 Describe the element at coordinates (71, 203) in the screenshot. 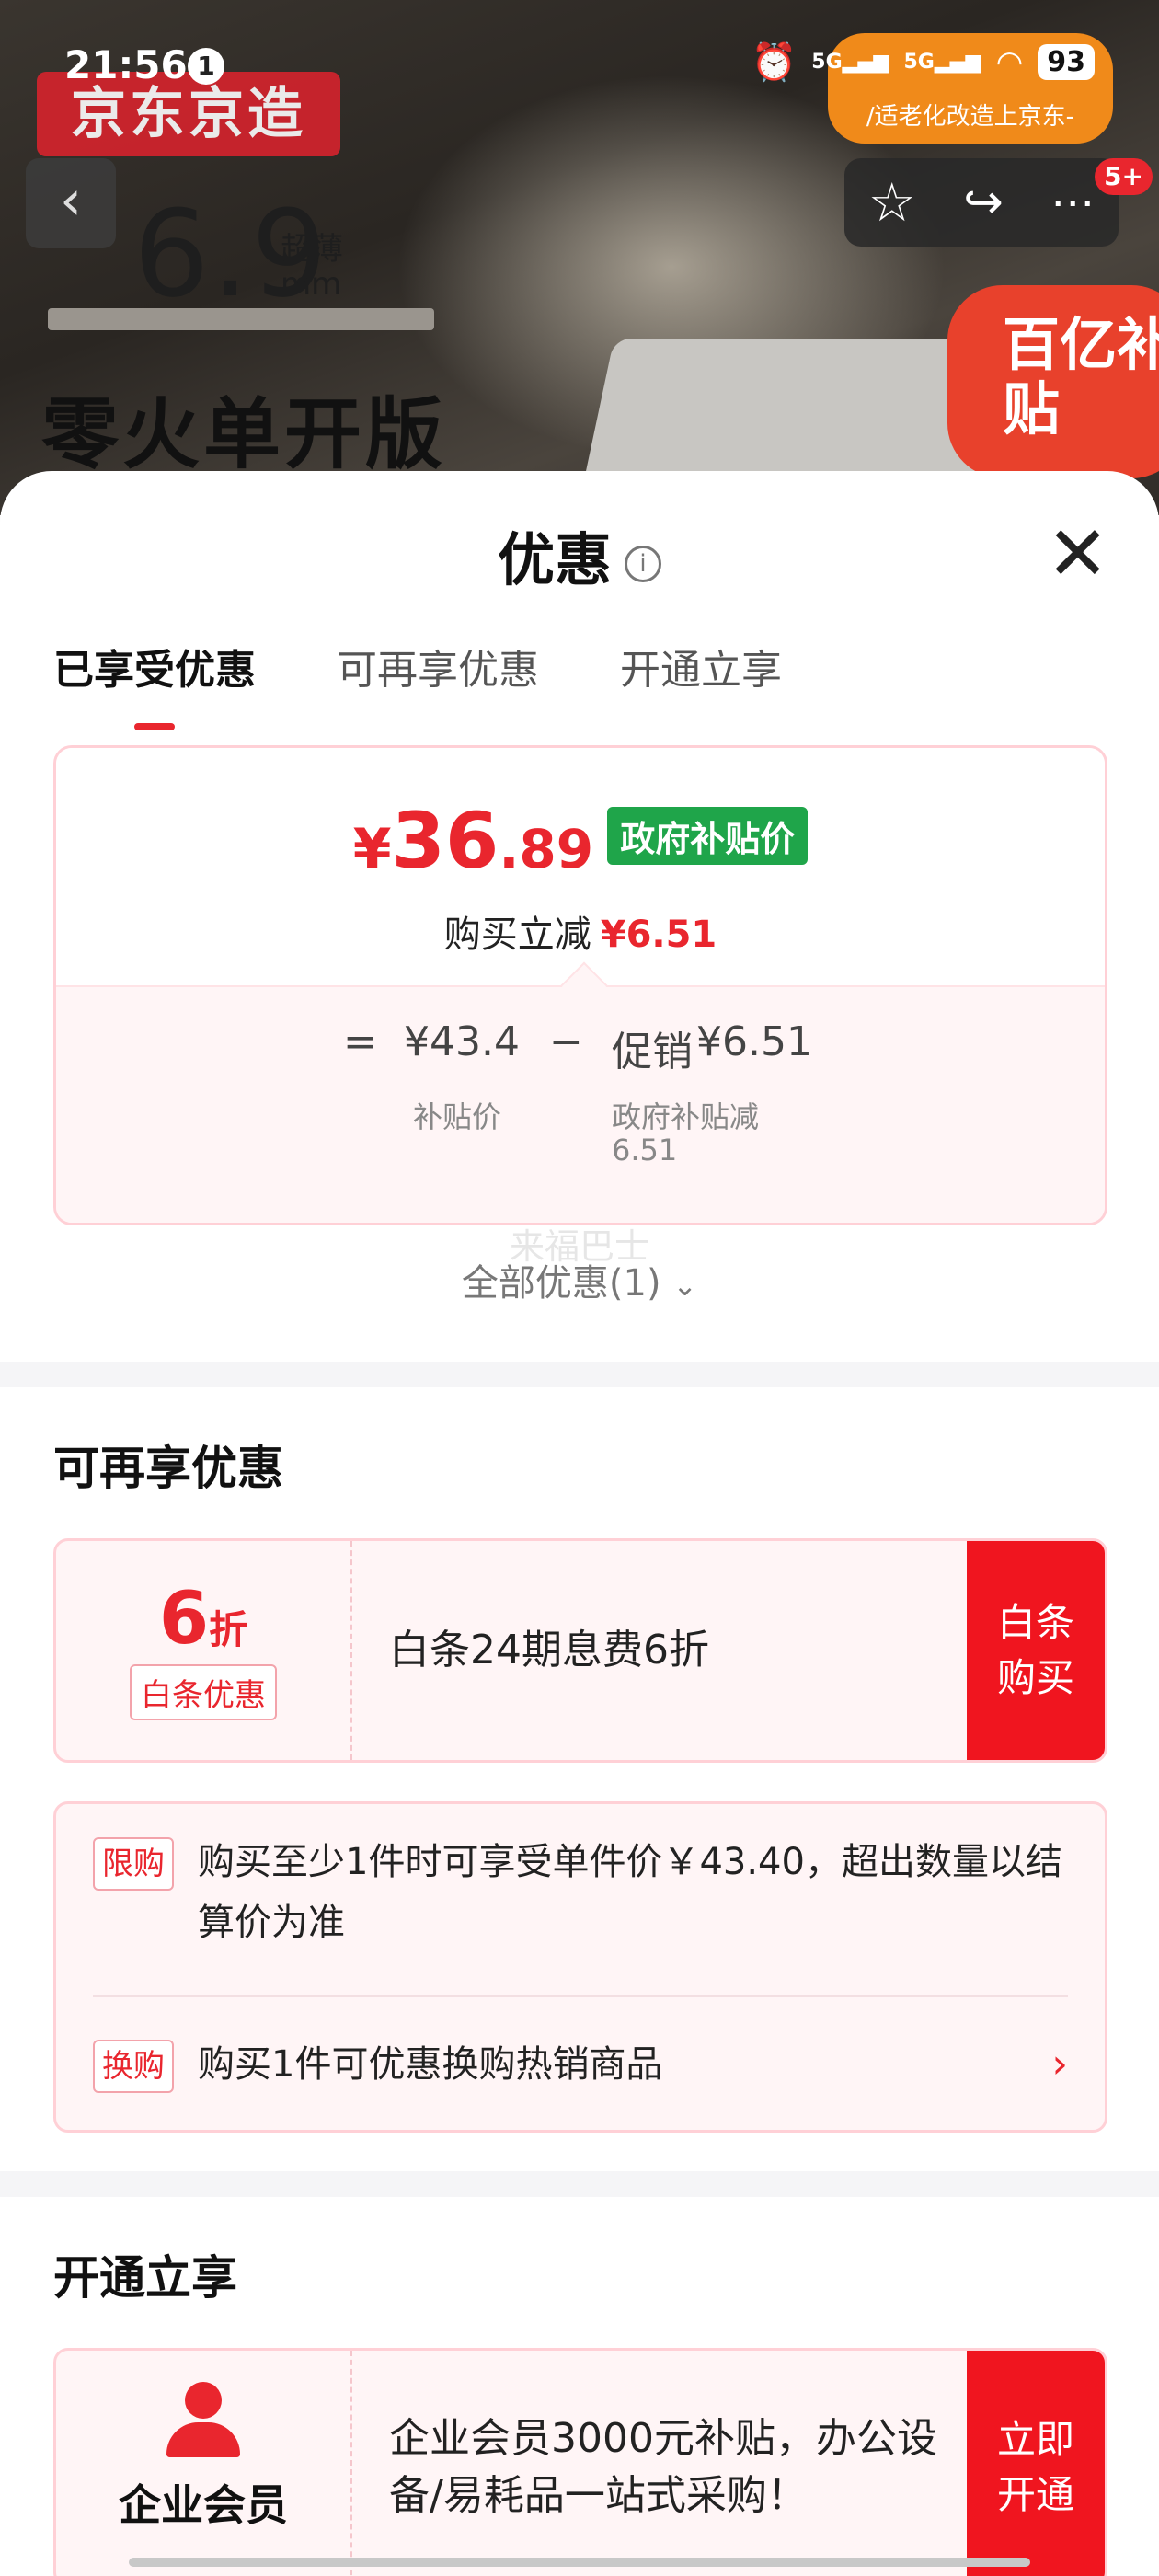

I see `back-button: ‹` at that location.